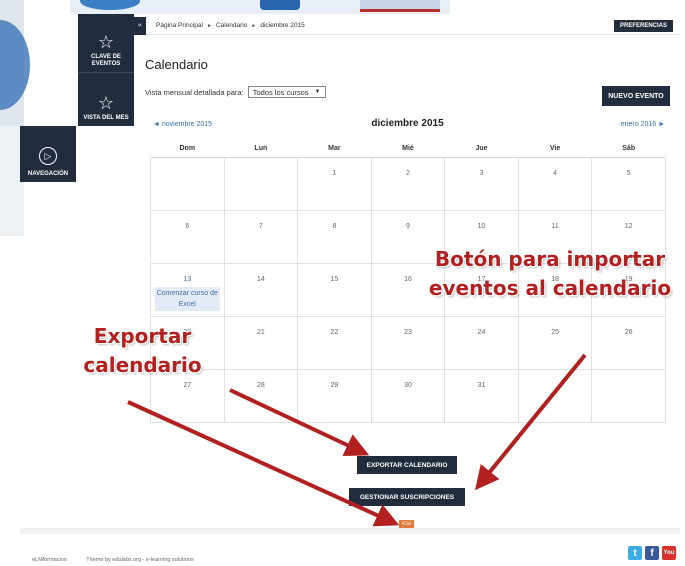 This screenshot has width=685, height=566. I want to click on nav-block-label: VISTA DEL MES, so click(106, 118).